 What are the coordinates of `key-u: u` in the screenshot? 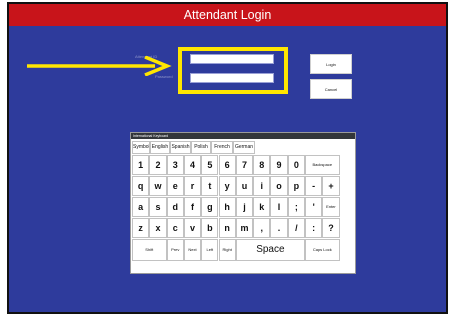 It's located at (244, 186).